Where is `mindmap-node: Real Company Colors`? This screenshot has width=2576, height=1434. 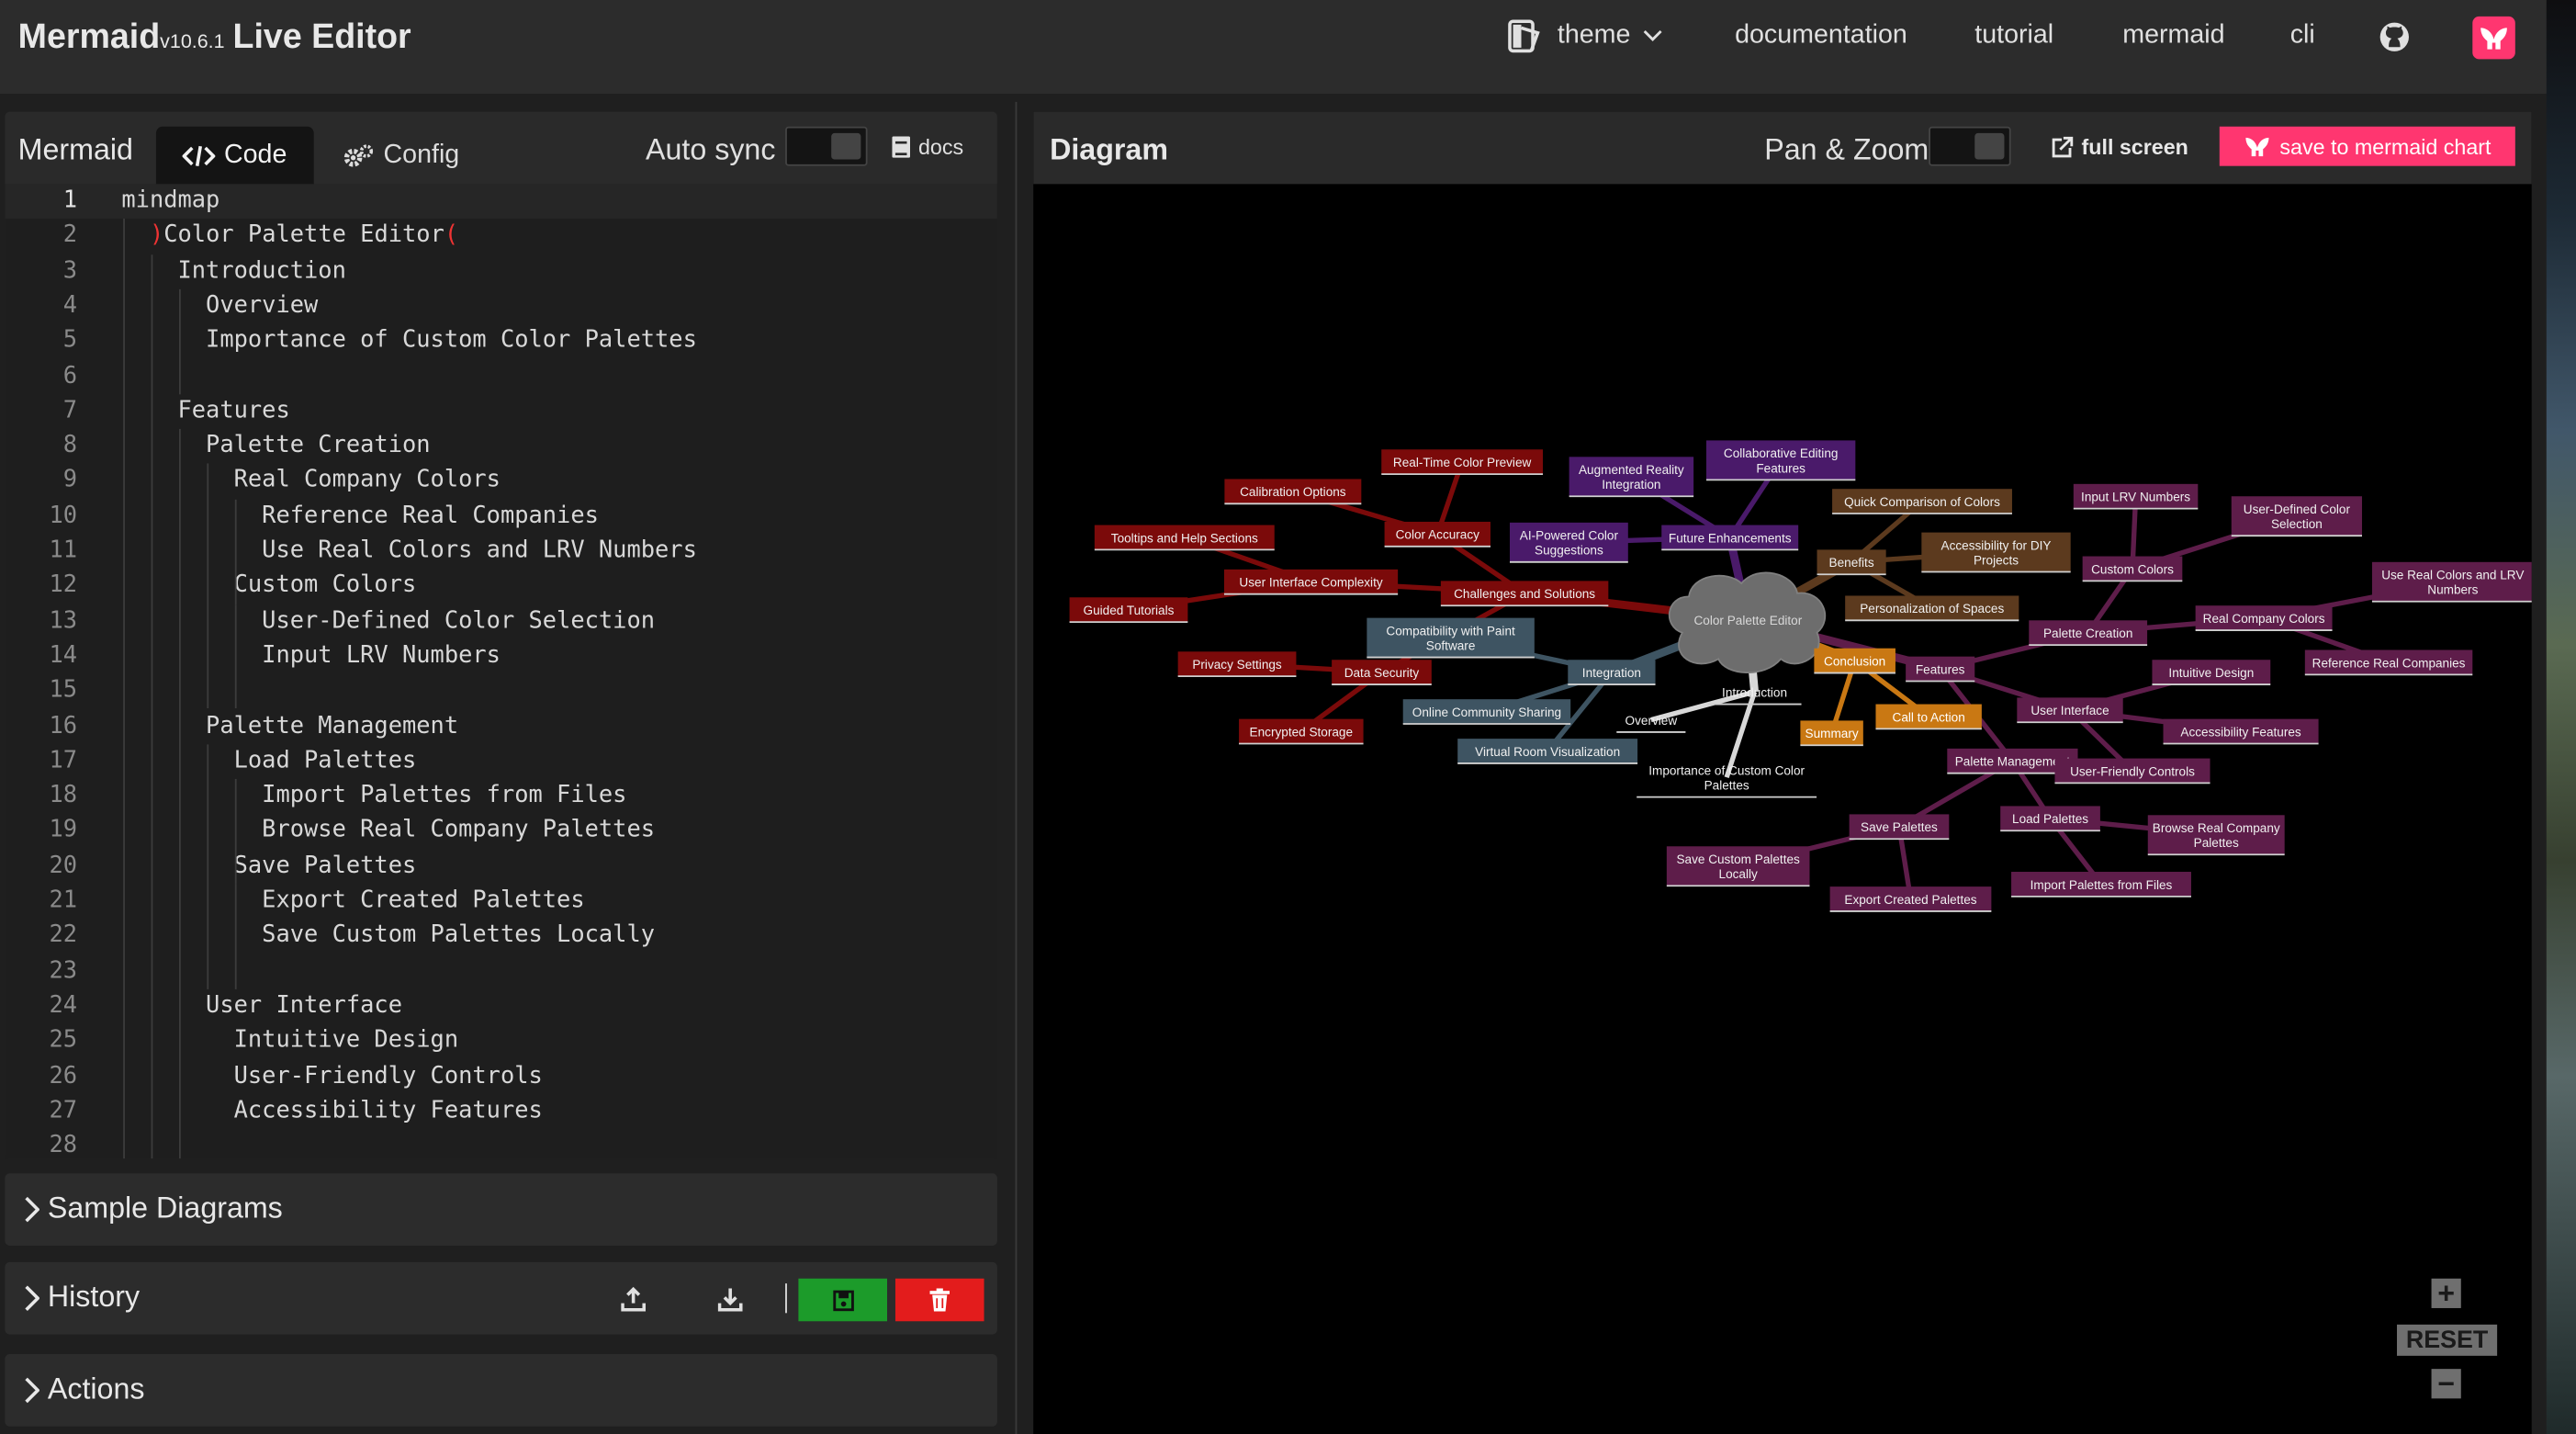
mindmap-node: Real Company Colors is located at coordinates (2264, 618).